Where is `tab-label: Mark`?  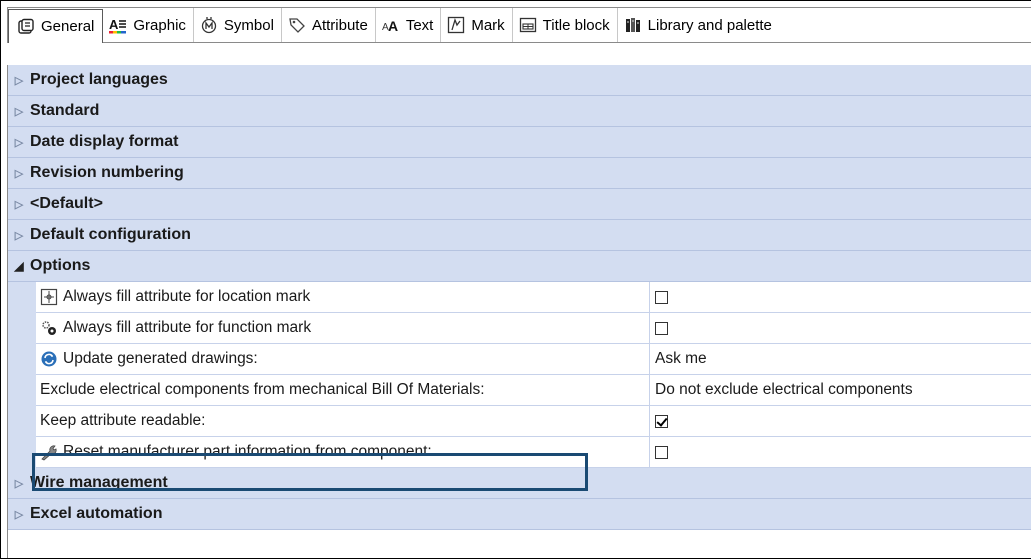 tab-label: Mark is located at coordinates (488, 25).